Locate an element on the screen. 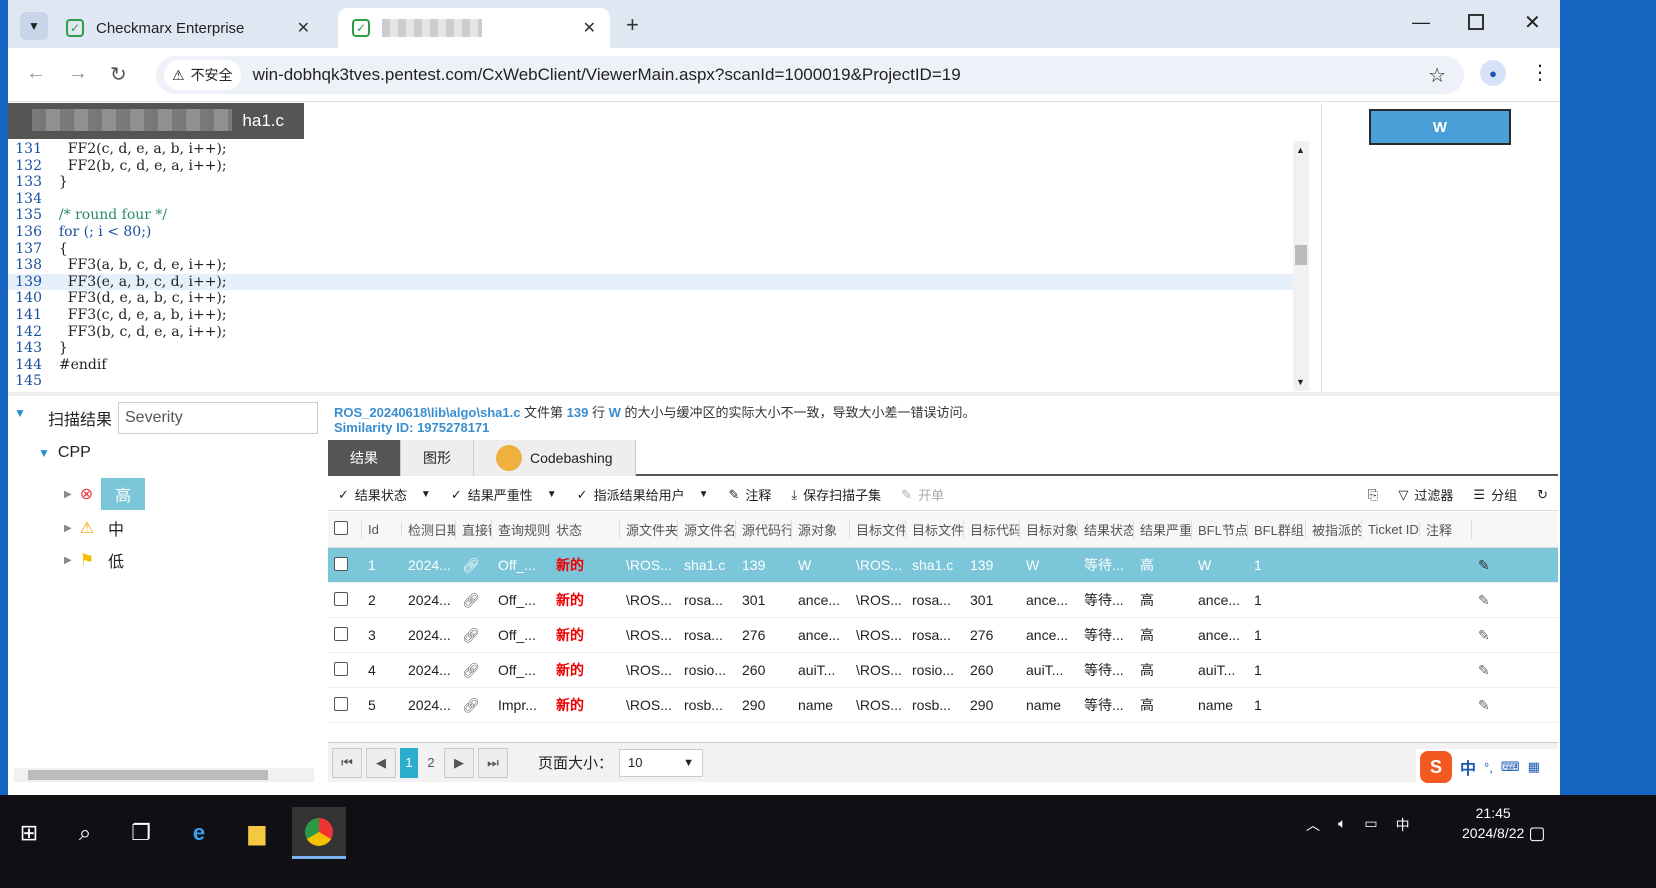 Image resolution: width=1656 pixels, height=888 pixels. reload-icon: ↻ is located at coordinates (118, 74).